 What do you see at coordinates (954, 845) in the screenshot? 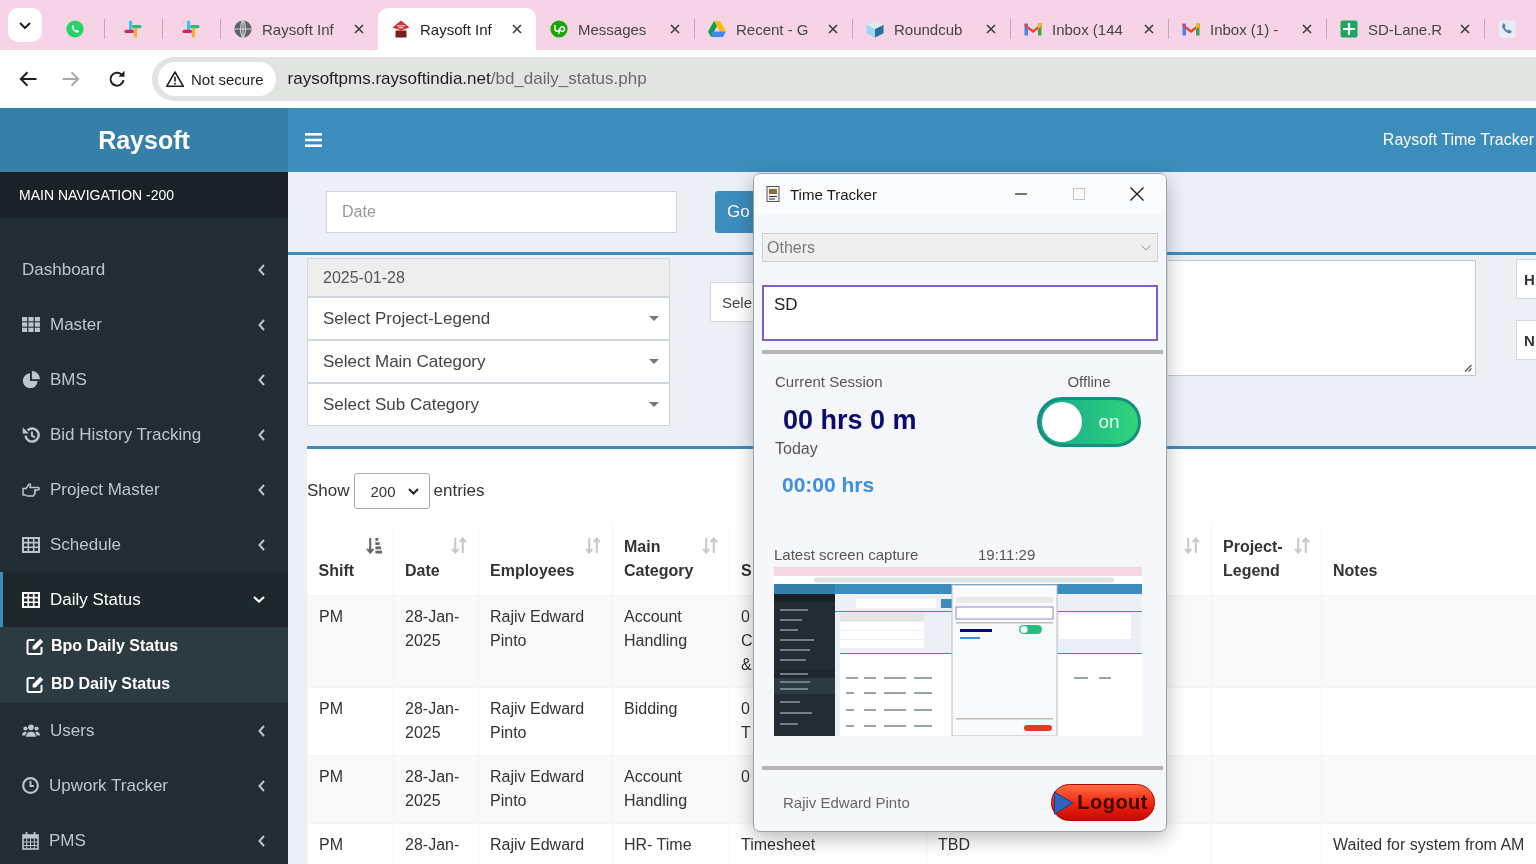
I see `table-cell-text: TBD` at bounding box center [954, 845].